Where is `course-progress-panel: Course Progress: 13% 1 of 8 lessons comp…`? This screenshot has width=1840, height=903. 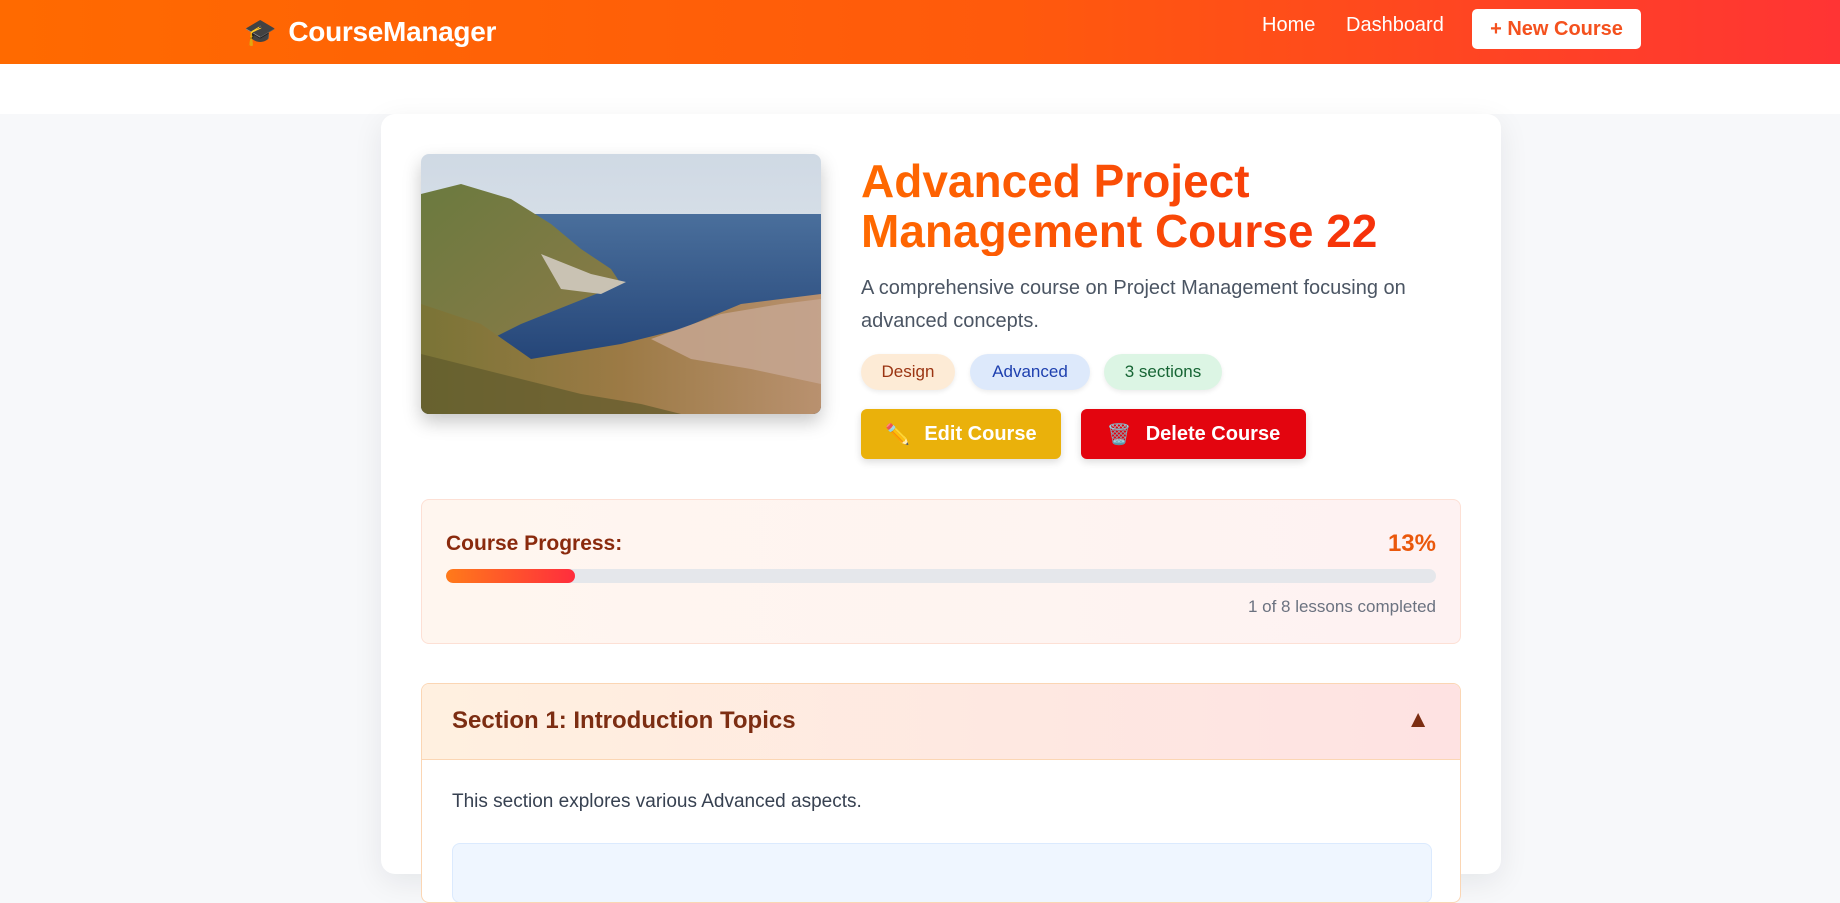
course-progress-panel: Course Progress: 13% 1 of 8 lessons comp… is located at coordinates (941, 571).